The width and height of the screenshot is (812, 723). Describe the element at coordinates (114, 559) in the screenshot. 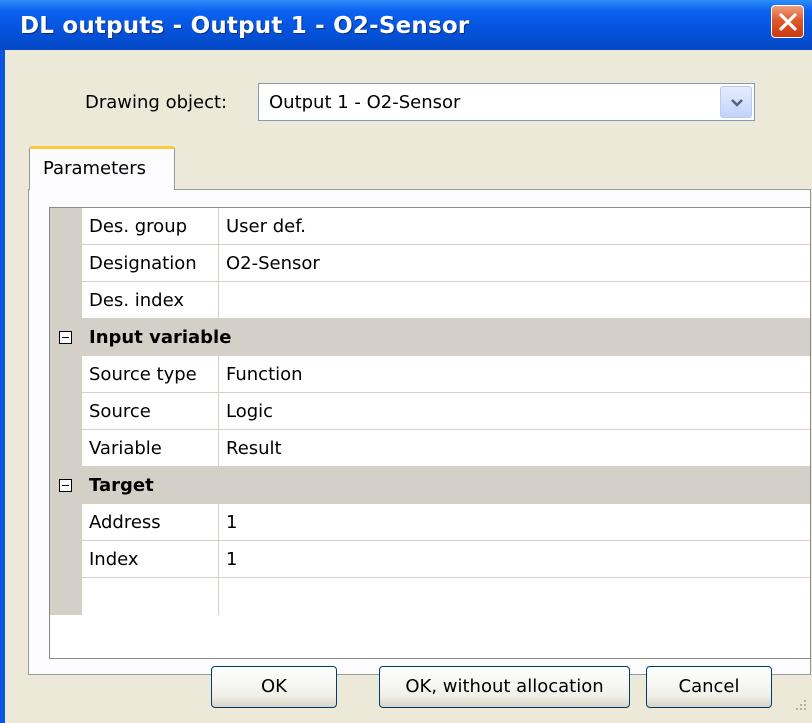

I see `property-name: Index` at that location.